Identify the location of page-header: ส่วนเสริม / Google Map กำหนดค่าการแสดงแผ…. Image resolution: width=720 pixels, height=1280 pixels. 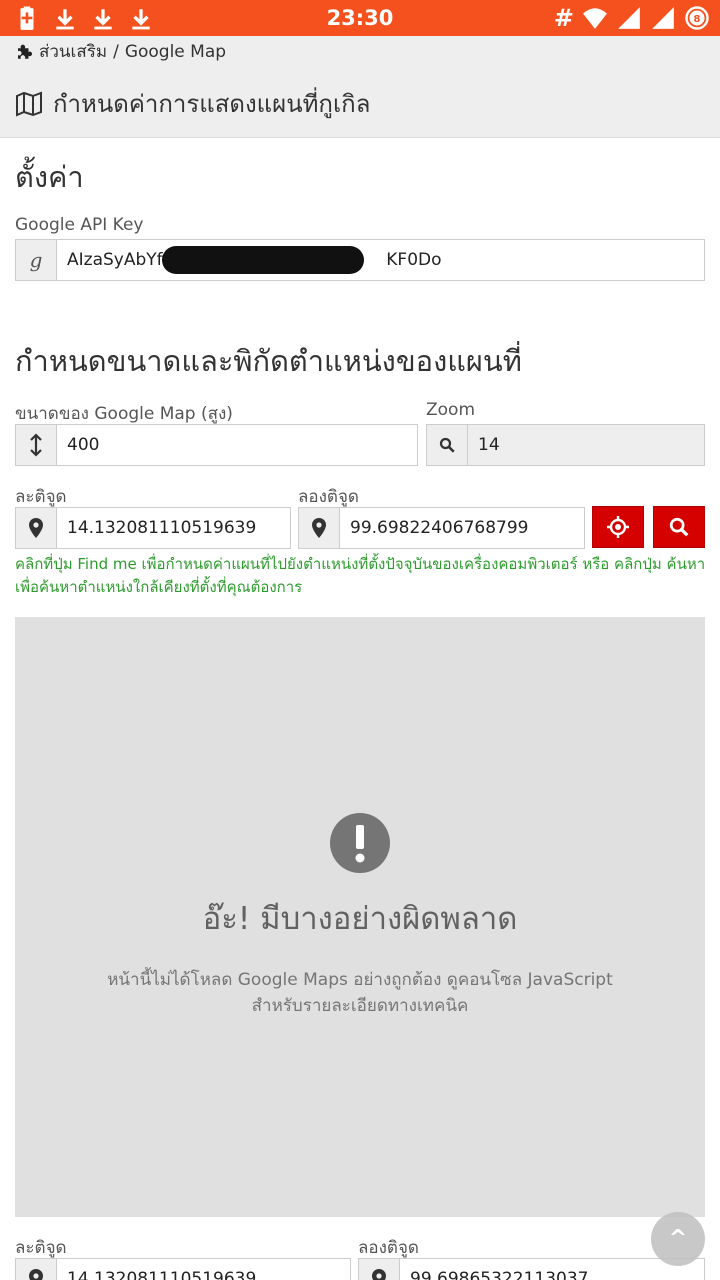
(360, 87).